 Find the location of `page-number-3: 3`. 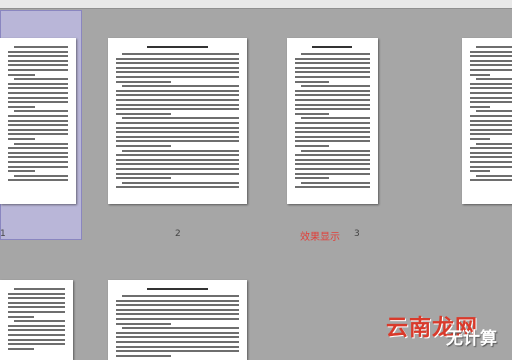

page-number-3: 3 is located at coordinates (357, 234).